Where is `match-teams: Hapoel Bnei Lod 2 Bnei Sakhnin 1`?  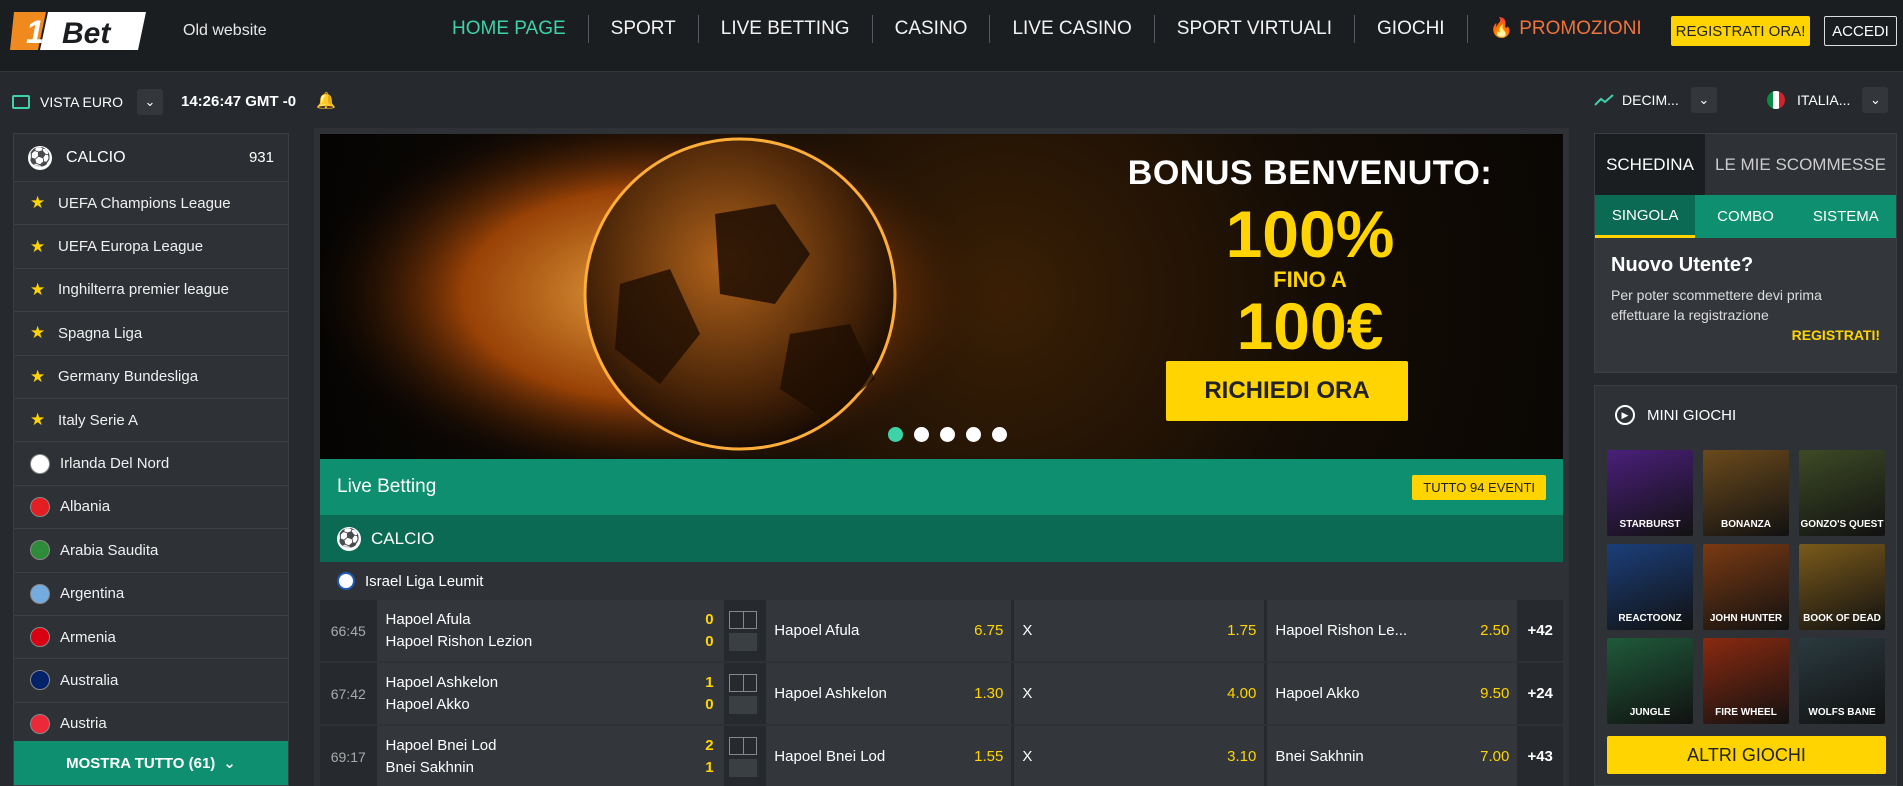 match-teams: Hapoel Bnei Lod 2 Bnei Sakhnin 1 is located at coordinates (550, 756).